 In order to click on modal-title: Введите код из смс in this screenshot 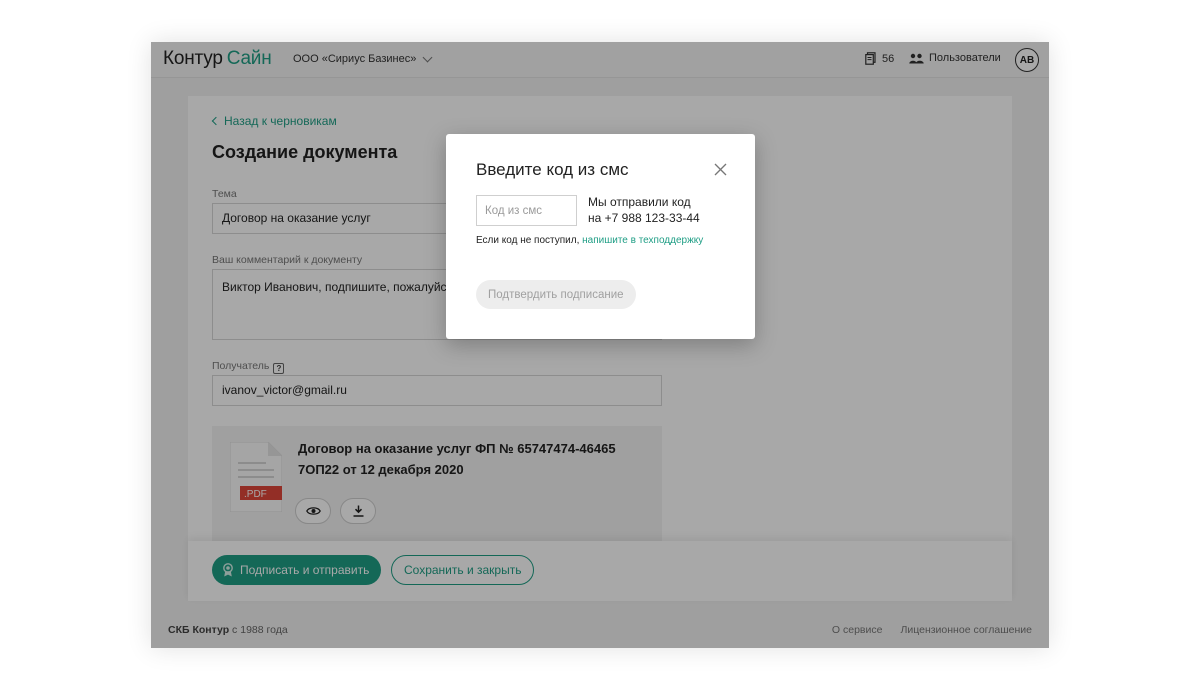, I will do `click(552, 169)`.